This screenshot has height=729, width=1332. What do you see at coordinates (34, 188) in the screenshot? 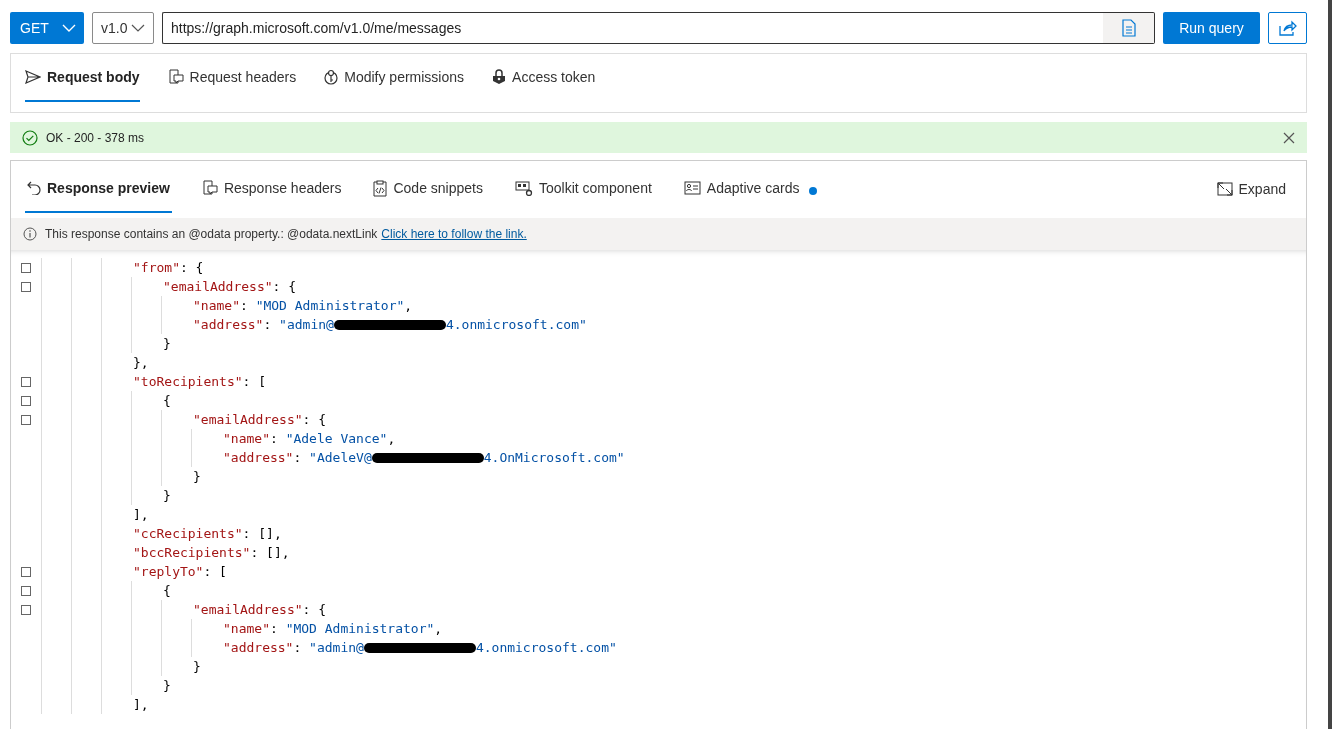
I see `undo-arrow-icon` at bounding box center [34, 188].